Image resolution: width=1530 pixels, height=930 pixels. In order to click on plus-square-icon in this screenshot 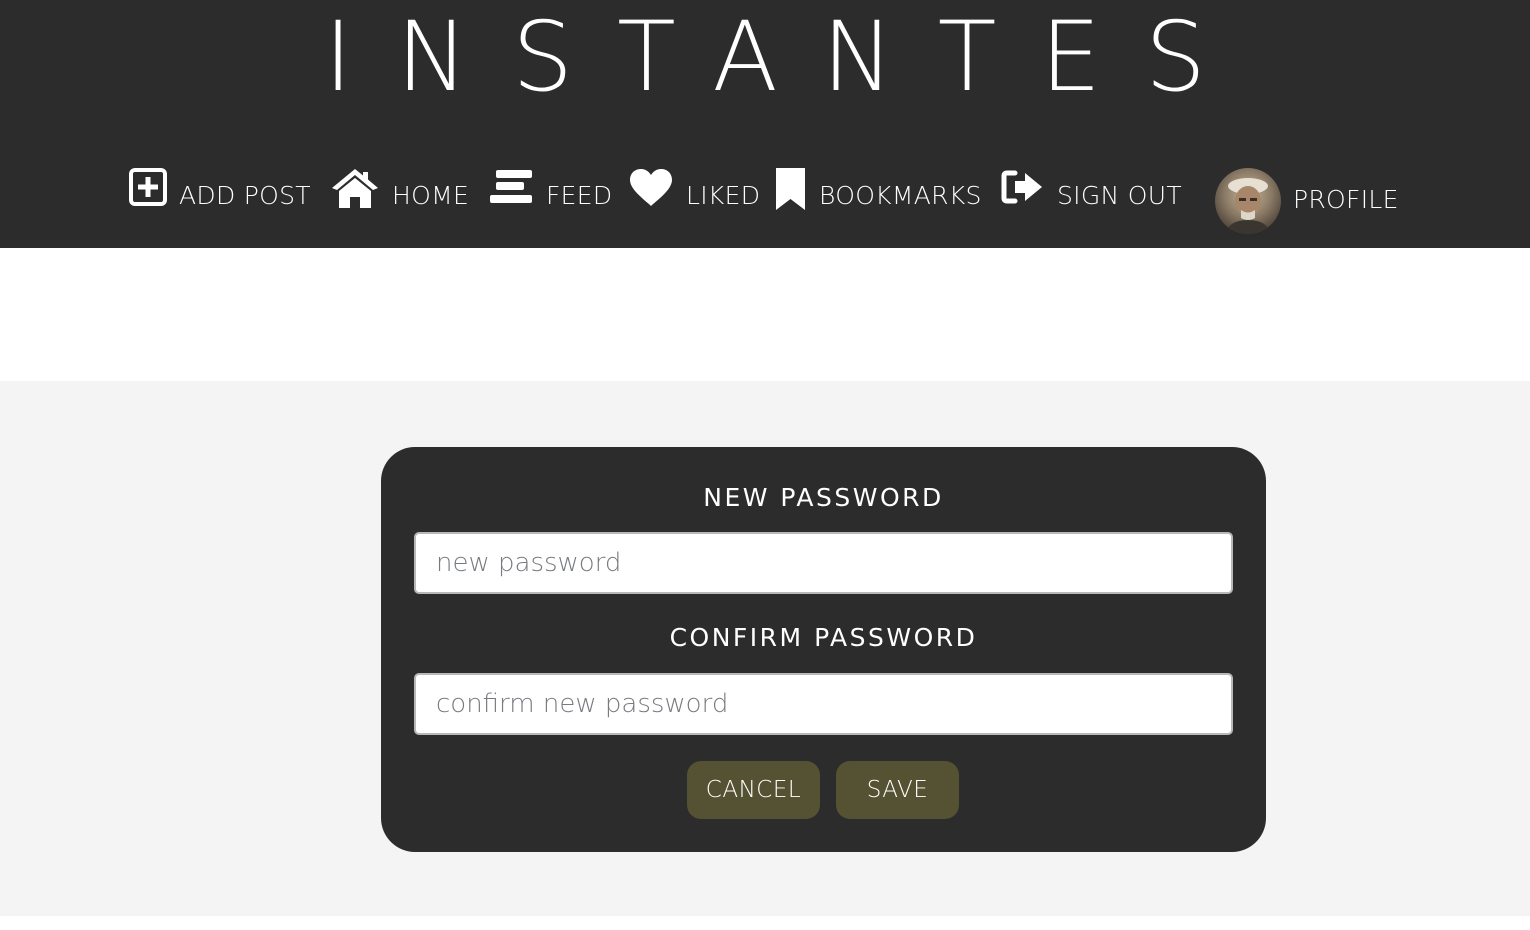, I will do `click(148, 190)`.